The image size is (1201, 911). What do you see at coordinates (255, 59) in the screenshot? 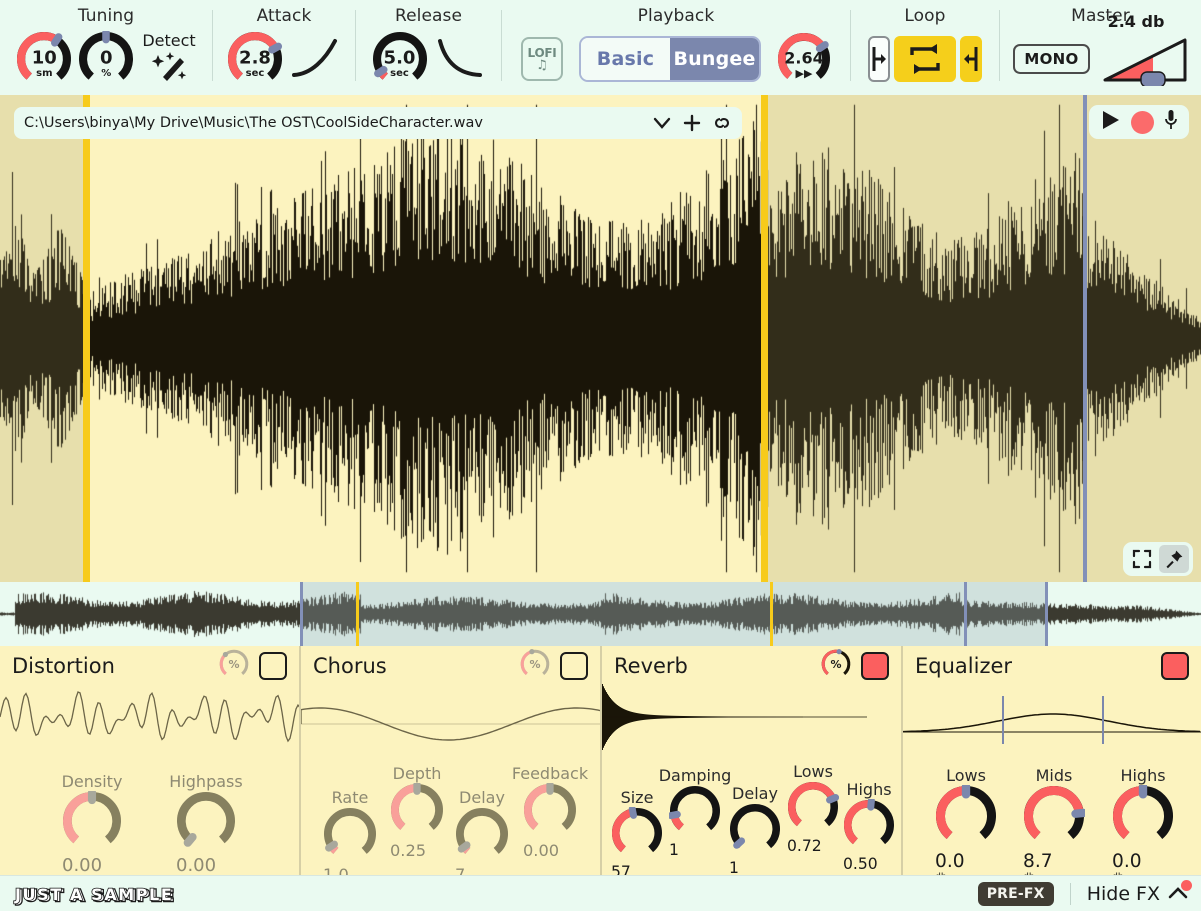
I see `attack-knob: 2.8 sec` at bounding box center [255, 59].